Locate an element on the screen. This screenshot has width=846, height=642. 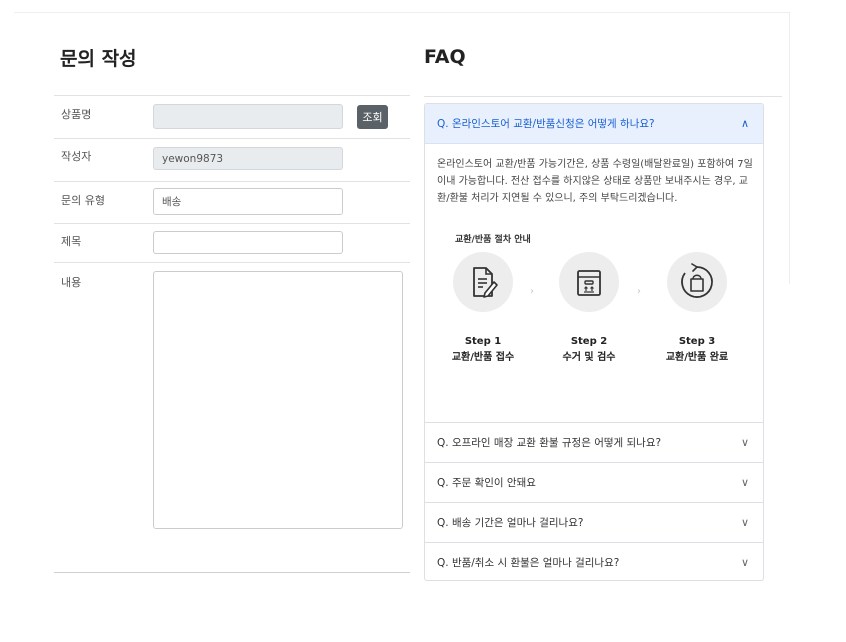
author-input: yewon9873 is located at coordinates (248, 158).